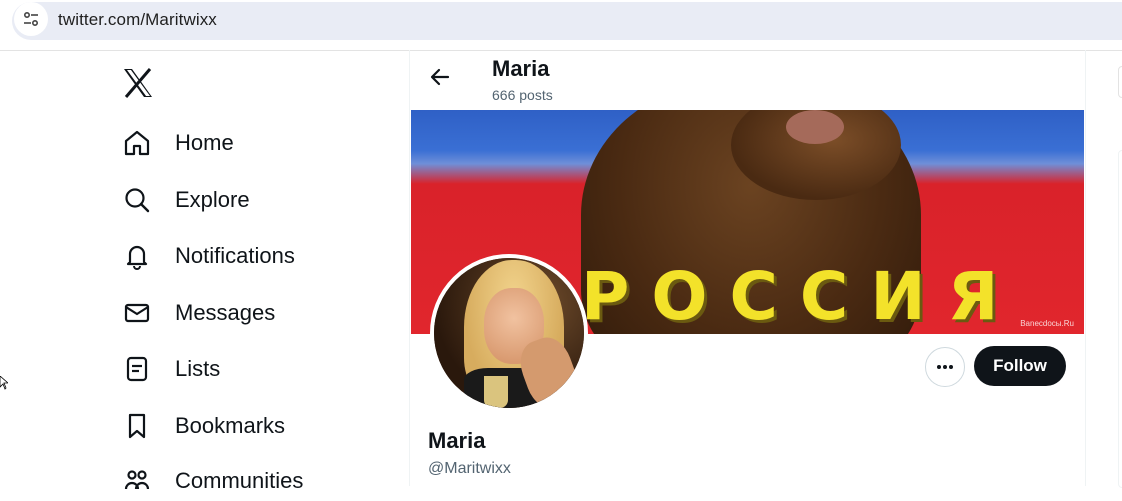 This screenshot has width=1122, height=501. I want to click on sidebar-item-label: Home, so click(204, 142).